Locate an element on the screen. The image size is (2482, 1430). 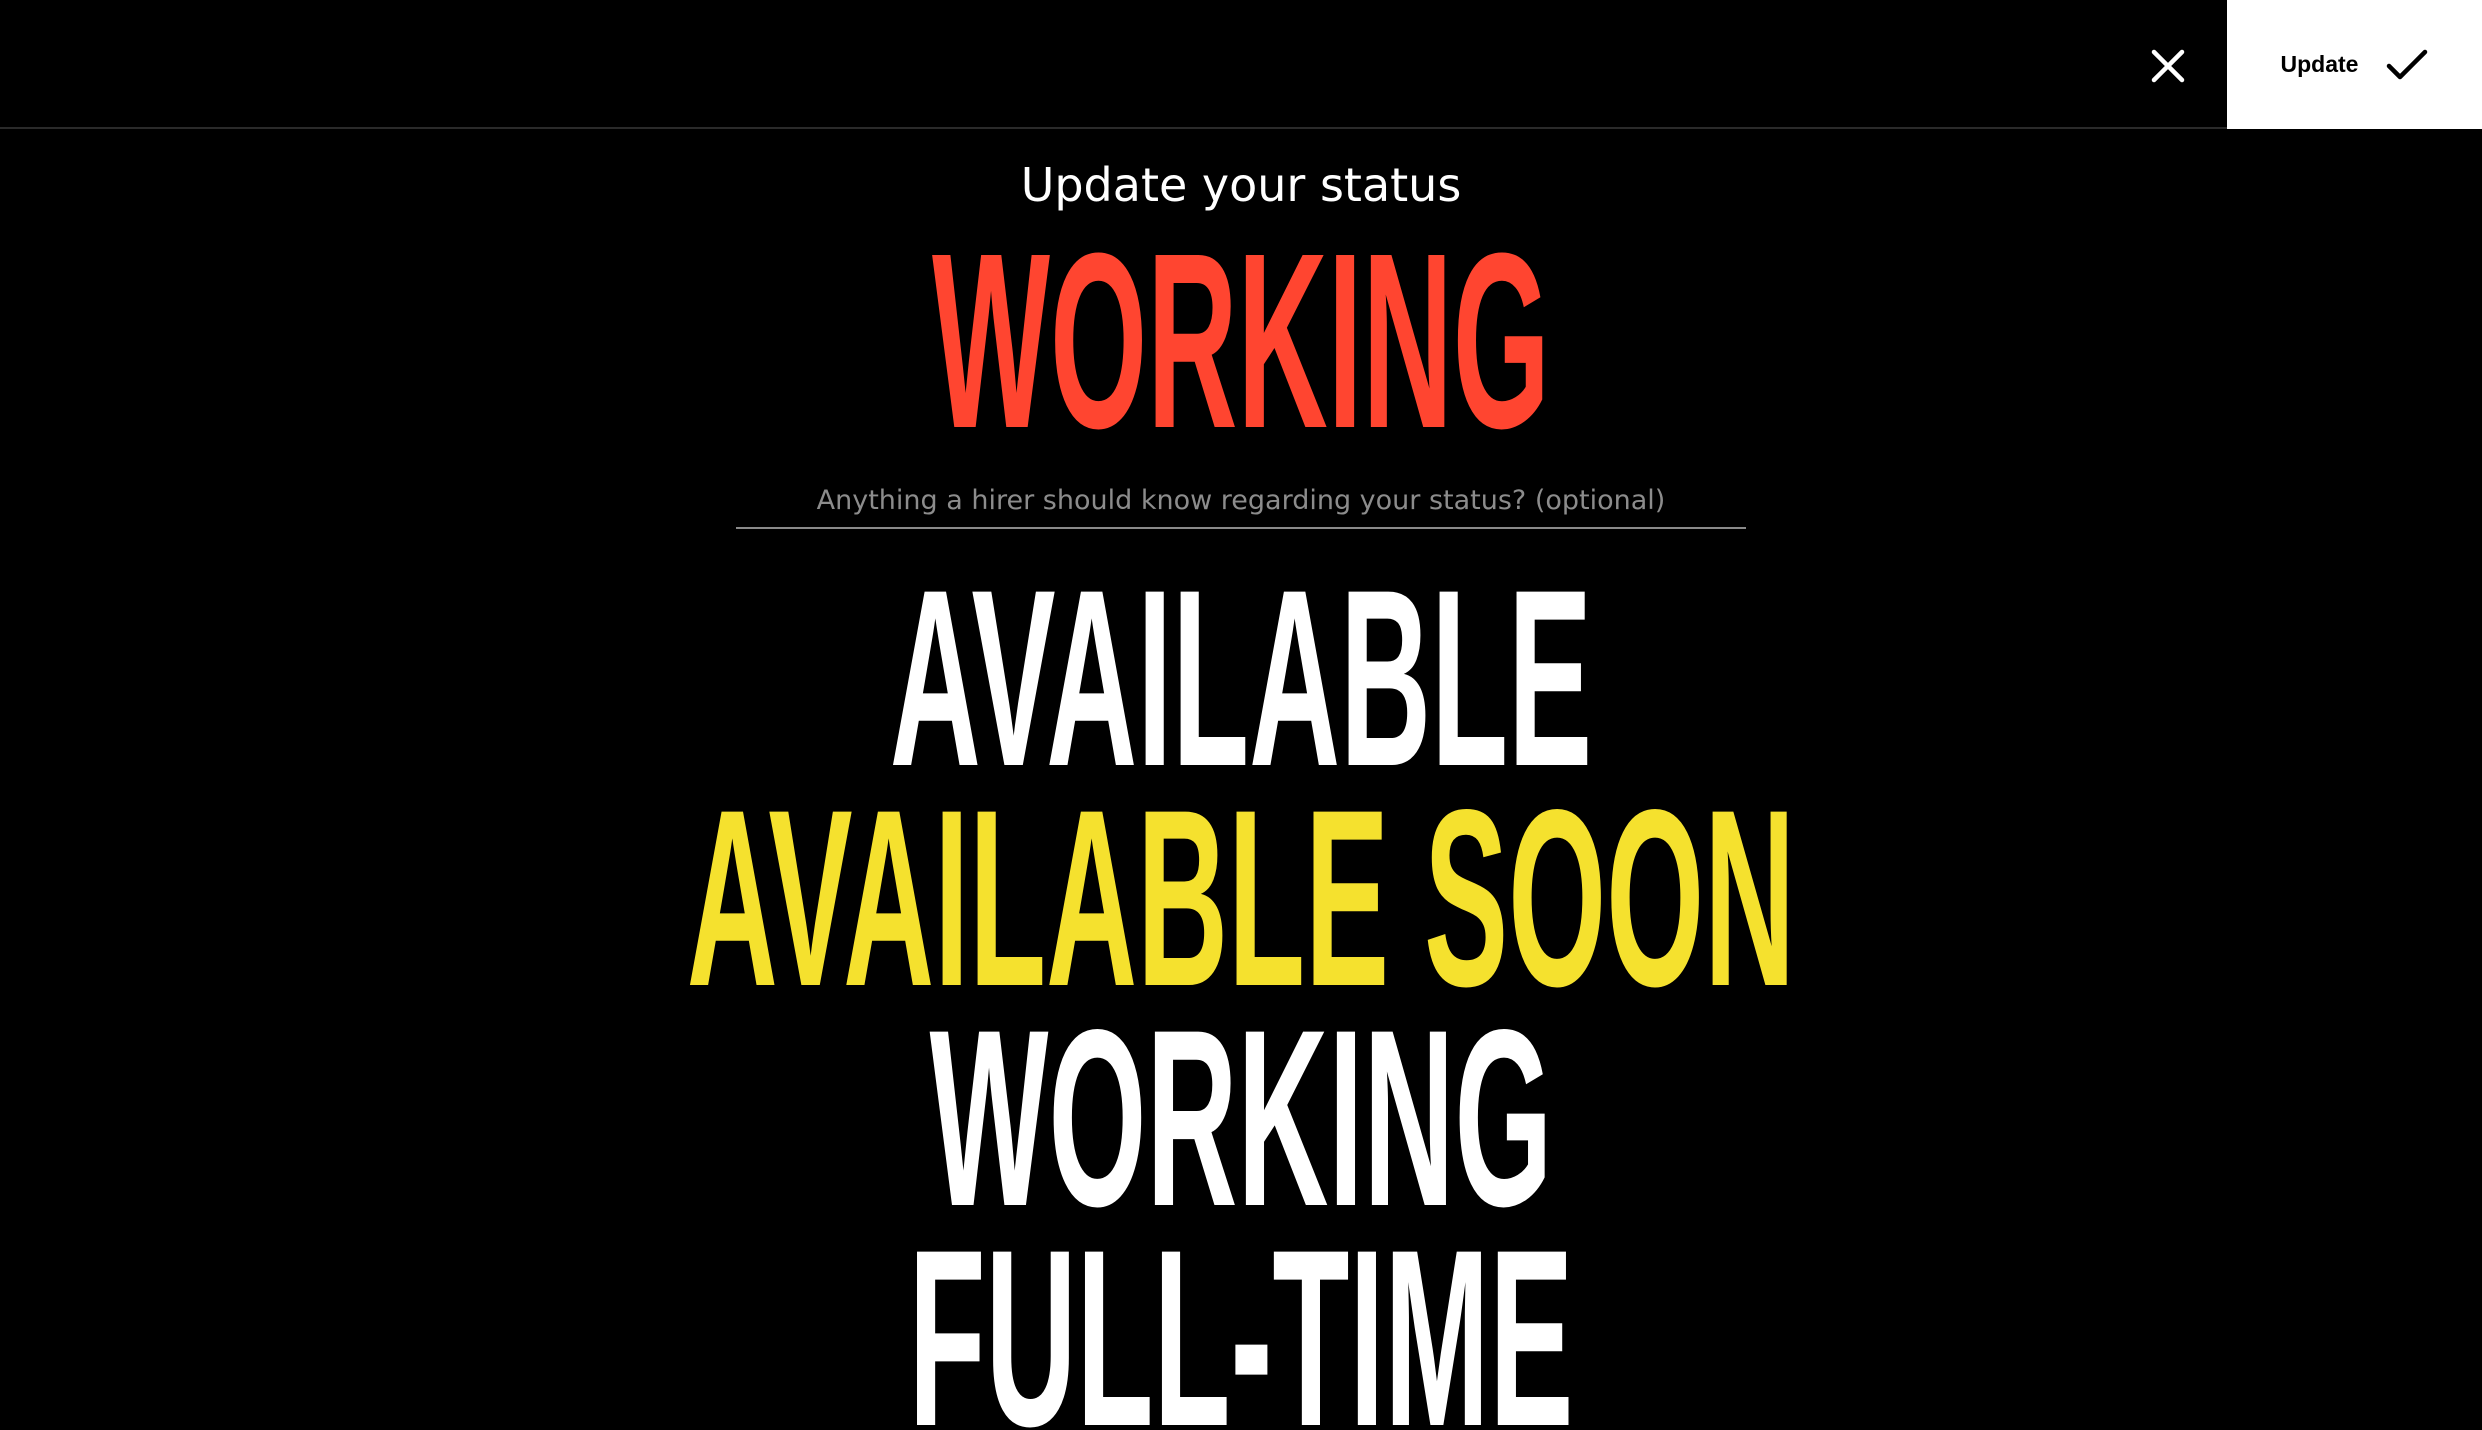
checkmark-icon is located at coordinates (2407, 64).